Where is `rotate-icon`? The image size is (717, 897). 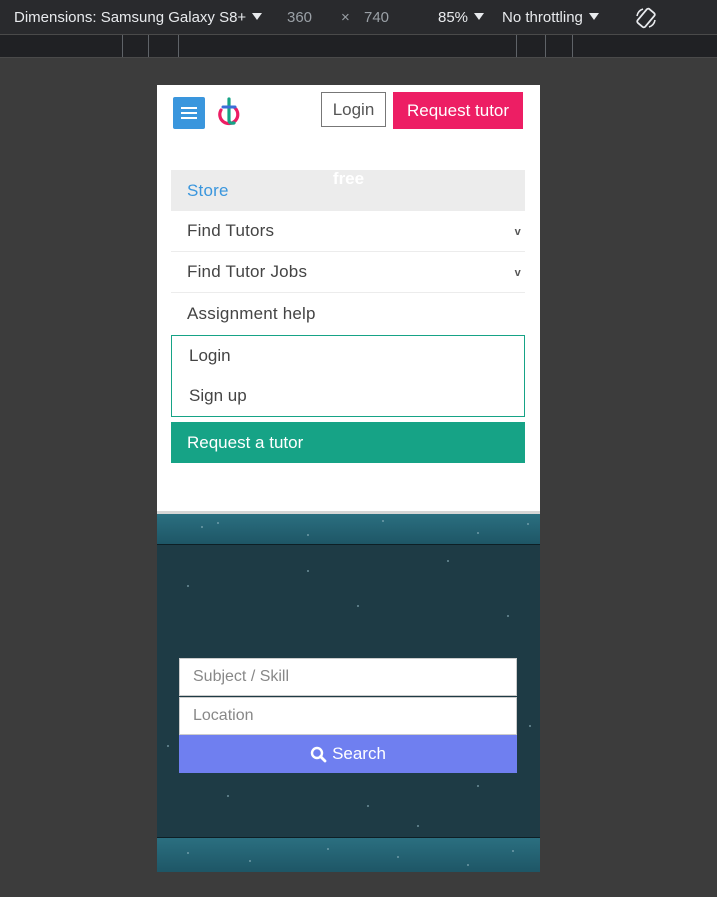 rotate-icon is located at coordinates (646, 18).